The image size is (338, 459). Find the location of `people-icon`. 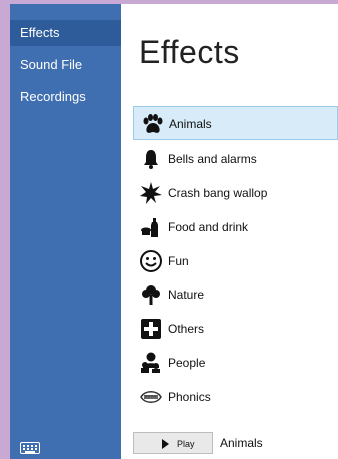

people-icon is located at coordinates (150, 362).